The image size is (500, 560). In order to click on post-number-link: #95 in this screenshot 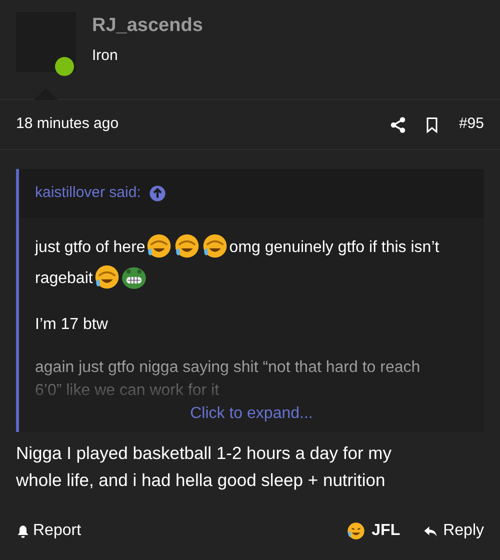, I will do `click(471, 124)`.